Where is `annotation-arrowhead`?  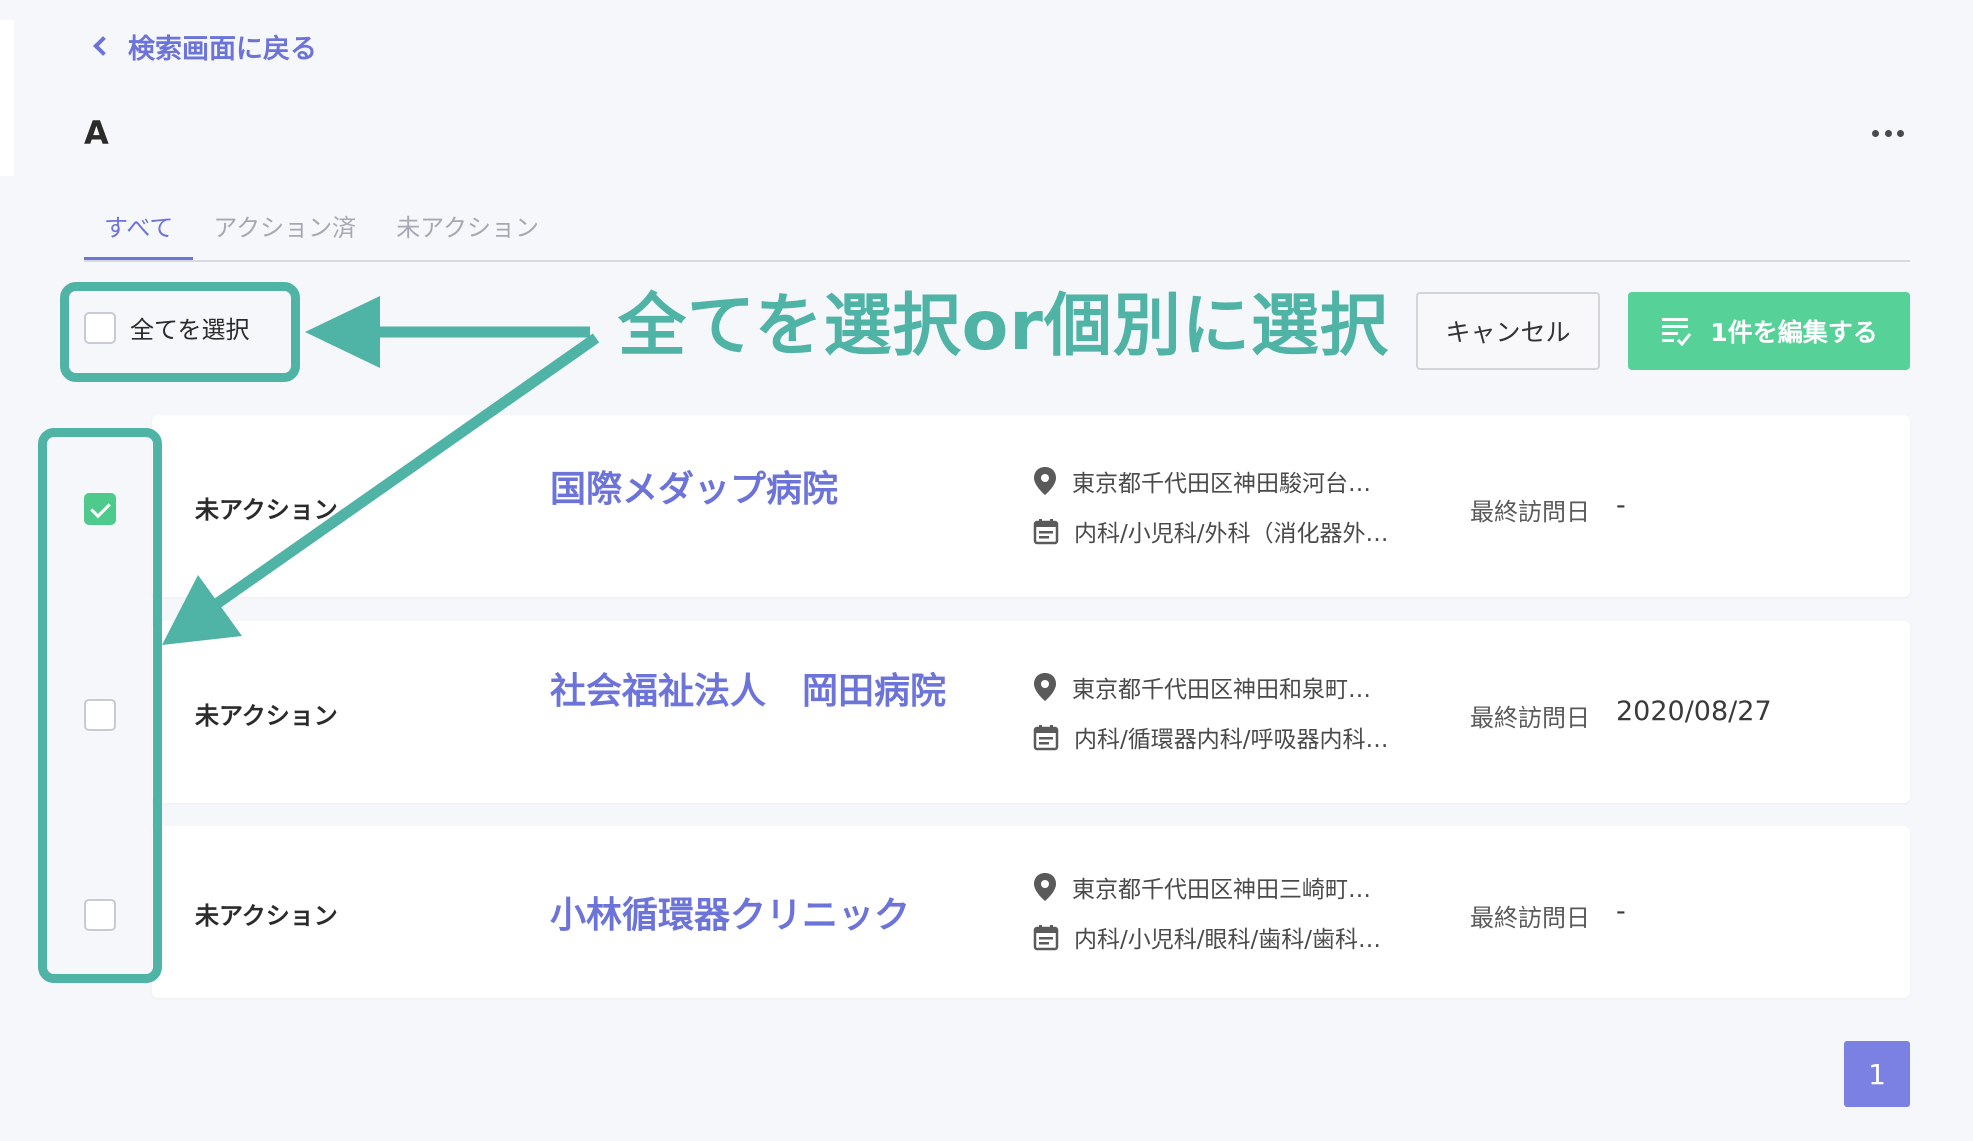
annotation-arrowhead is located at coordinates (342, 332).